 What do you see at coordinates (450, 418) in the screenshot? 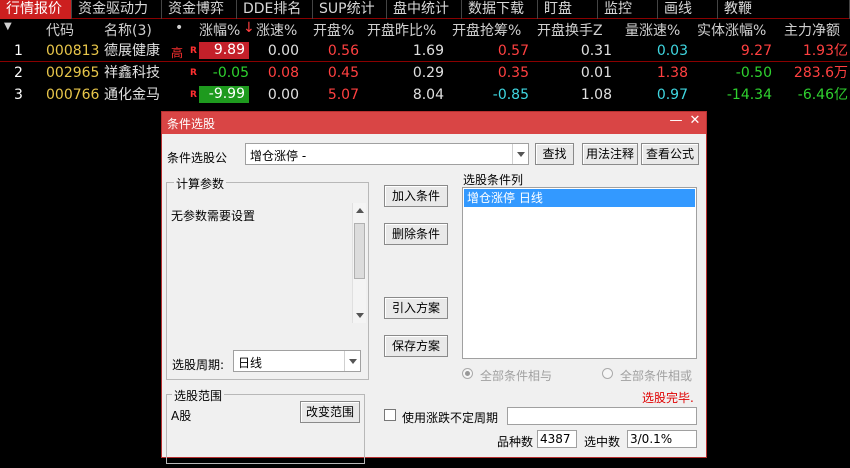
I see `irregular-period-label: 使用涨跌不定周期` at bounding box center [450, 418].